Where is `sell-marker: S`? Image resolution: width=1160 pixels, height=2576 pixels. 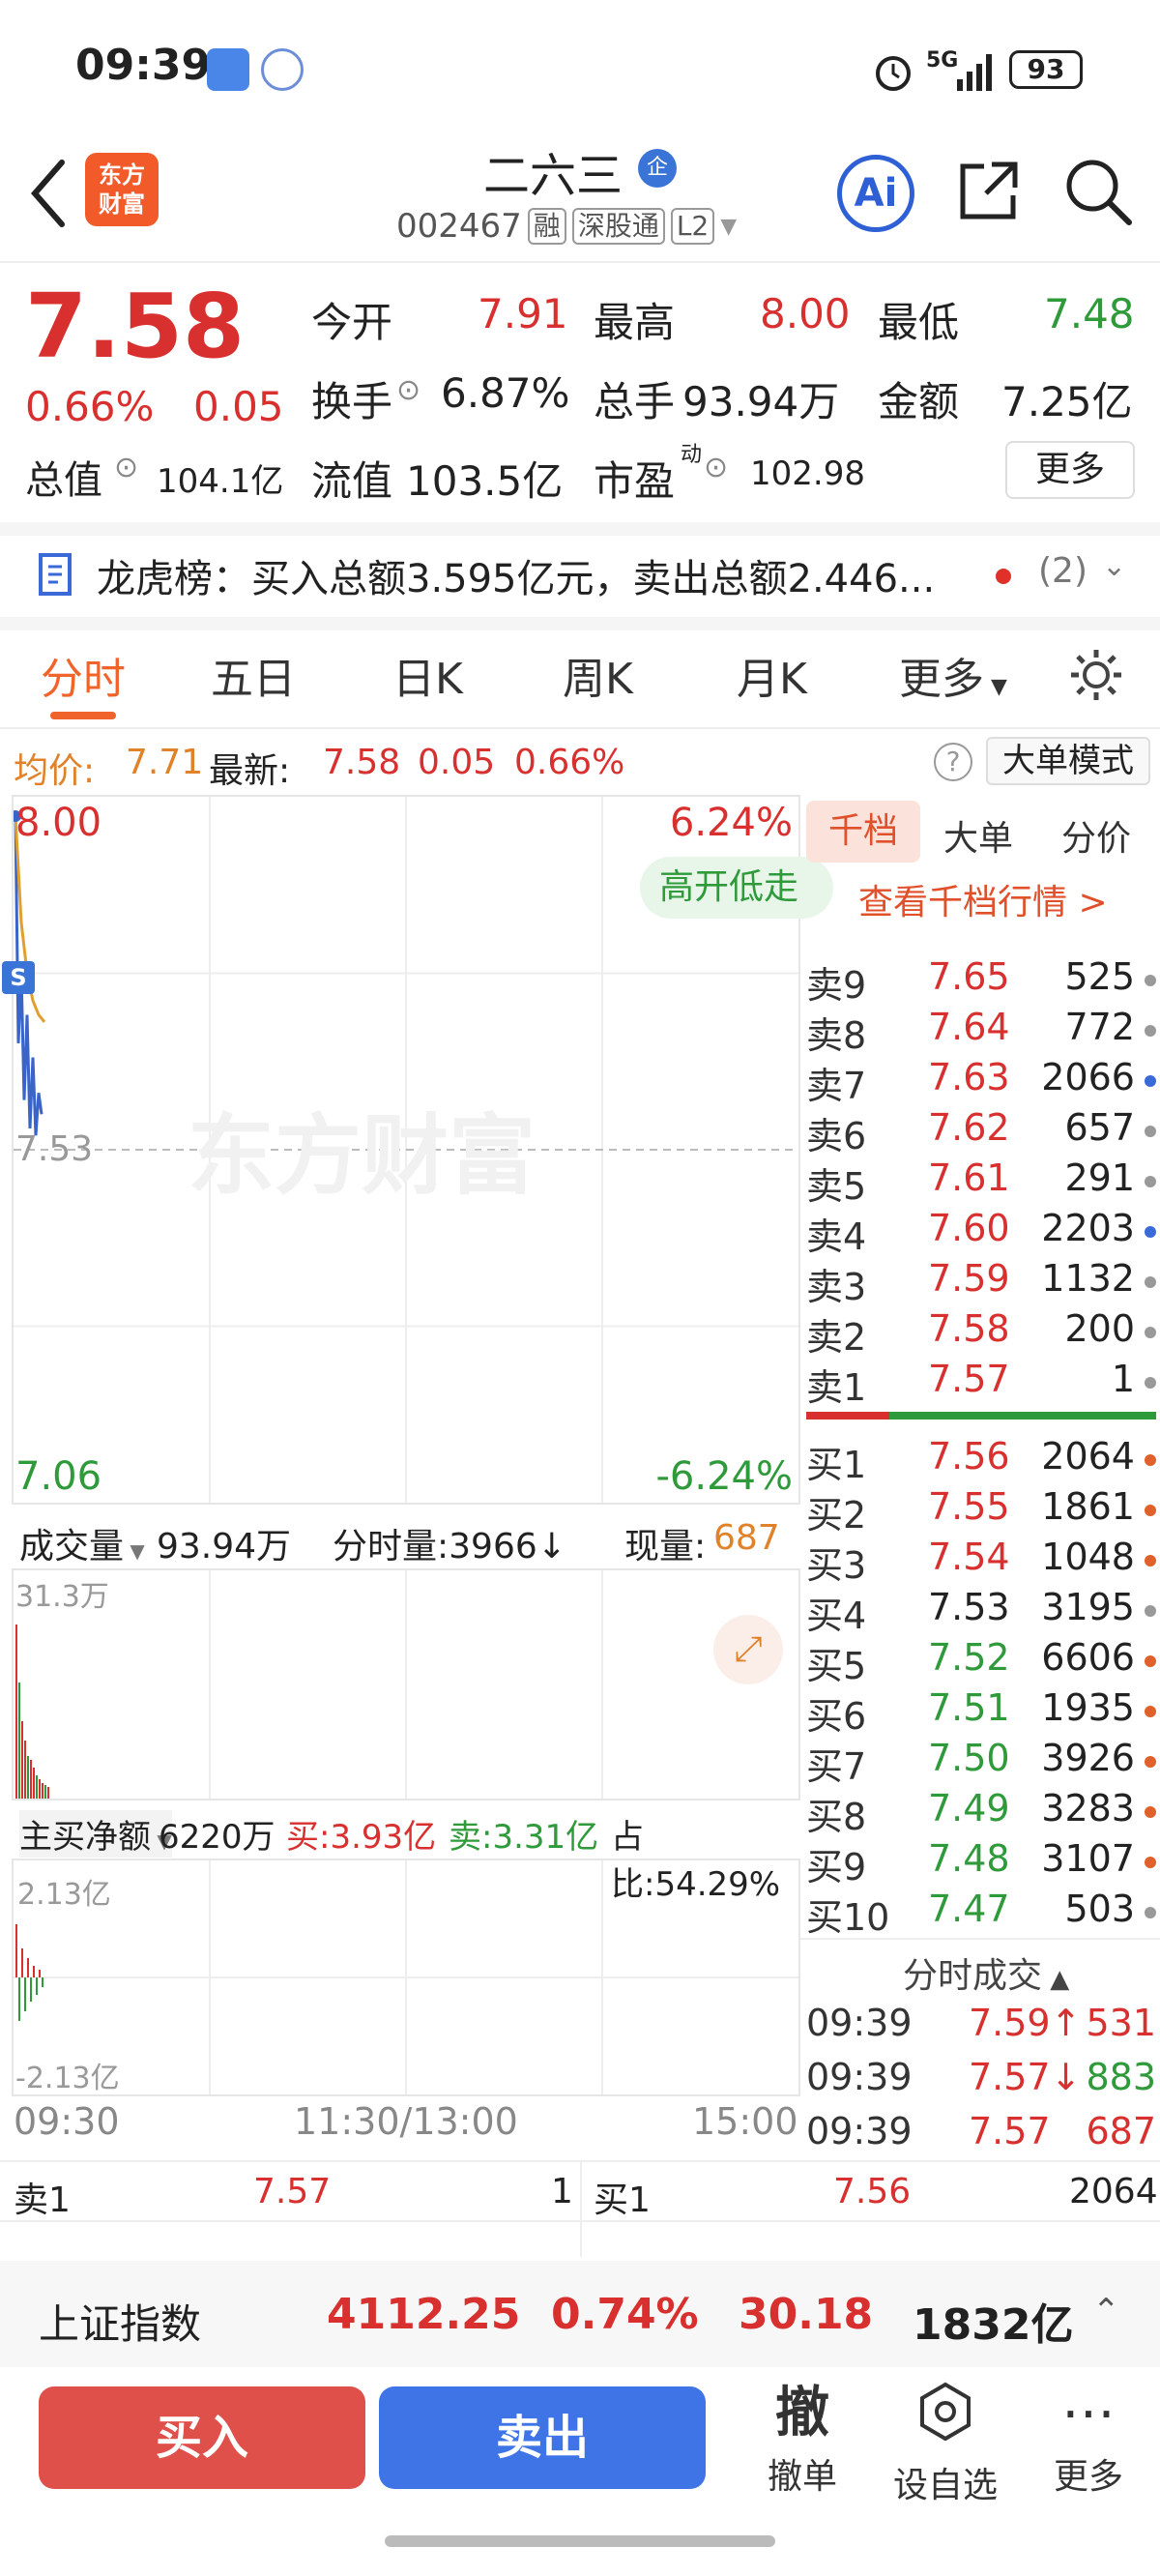 sell-marker: S is located at coordinates (19, 977).